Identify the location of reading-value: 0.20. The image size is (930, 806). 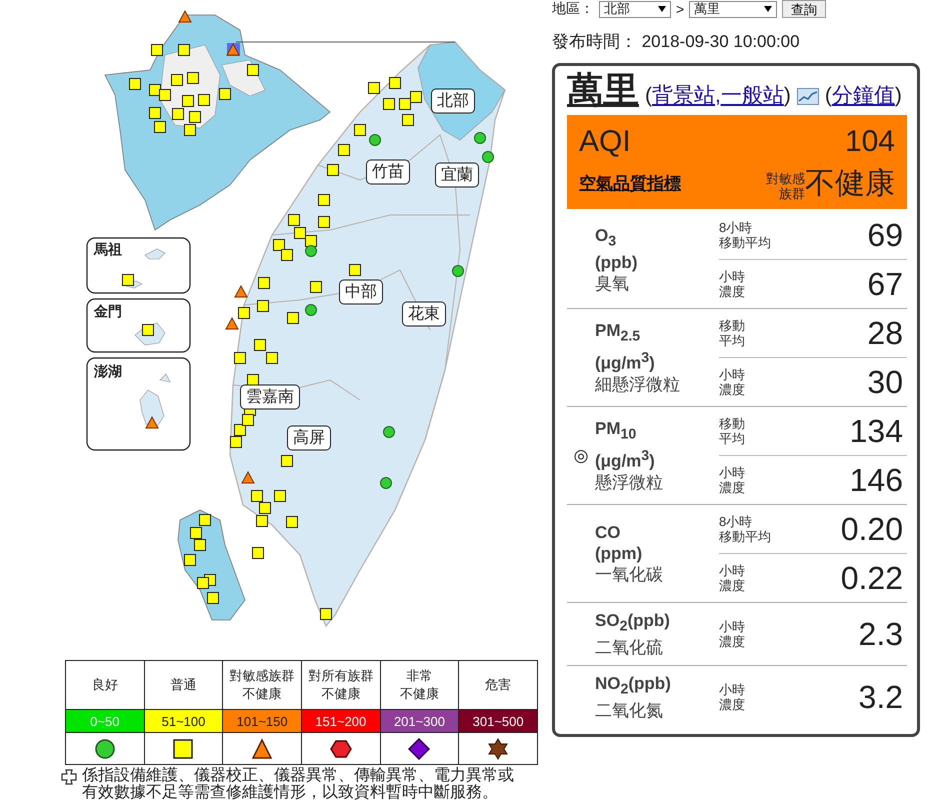
(872, 529).